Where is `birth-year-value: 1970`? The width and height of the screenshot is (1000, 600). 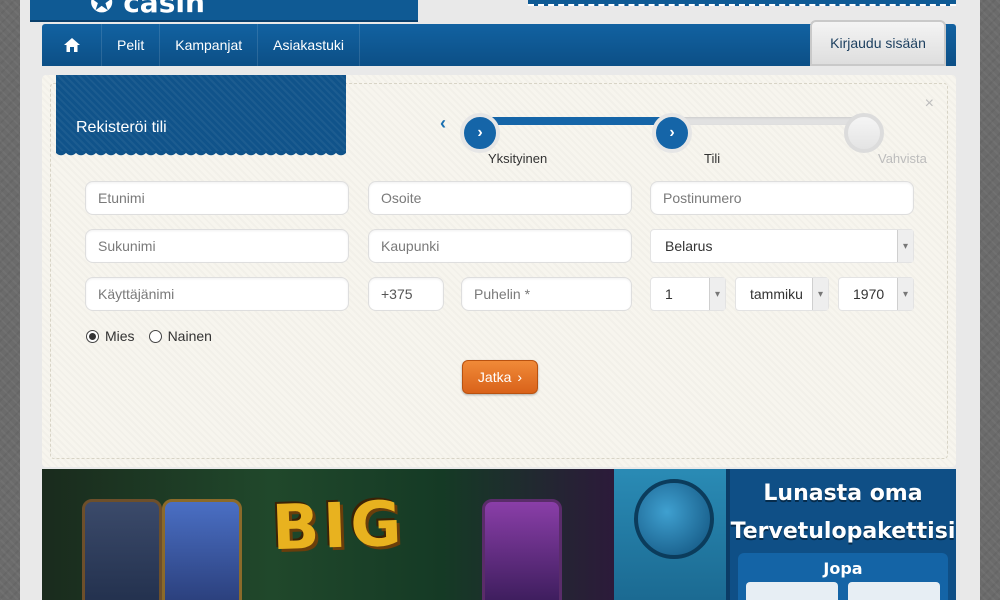 birth-year-value: 1970 is located at coordinates (869, 294).